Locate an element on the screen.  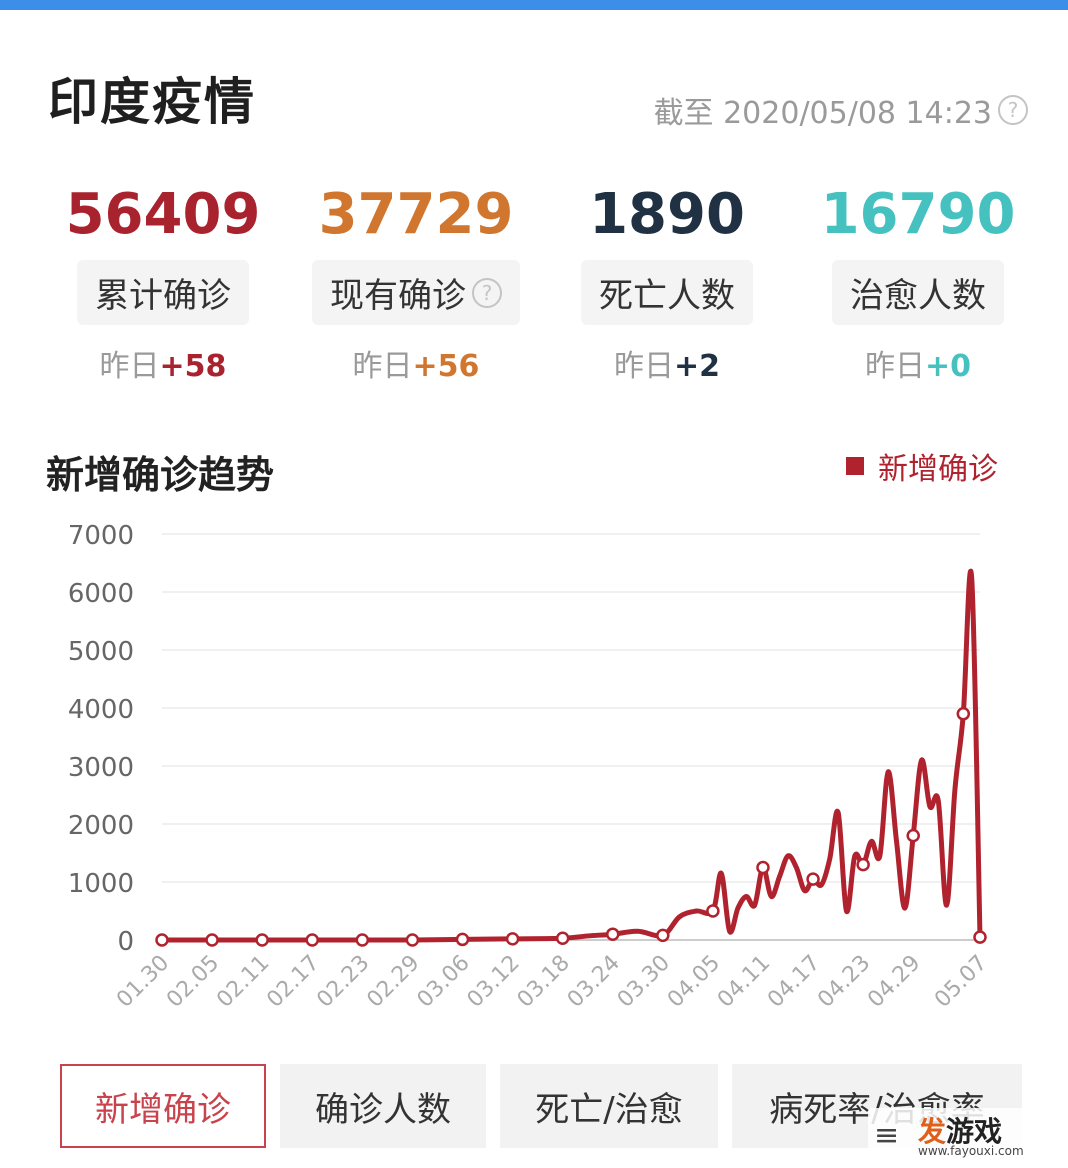
stat-label: 死亡人数 is located at coordinates (667, 292).